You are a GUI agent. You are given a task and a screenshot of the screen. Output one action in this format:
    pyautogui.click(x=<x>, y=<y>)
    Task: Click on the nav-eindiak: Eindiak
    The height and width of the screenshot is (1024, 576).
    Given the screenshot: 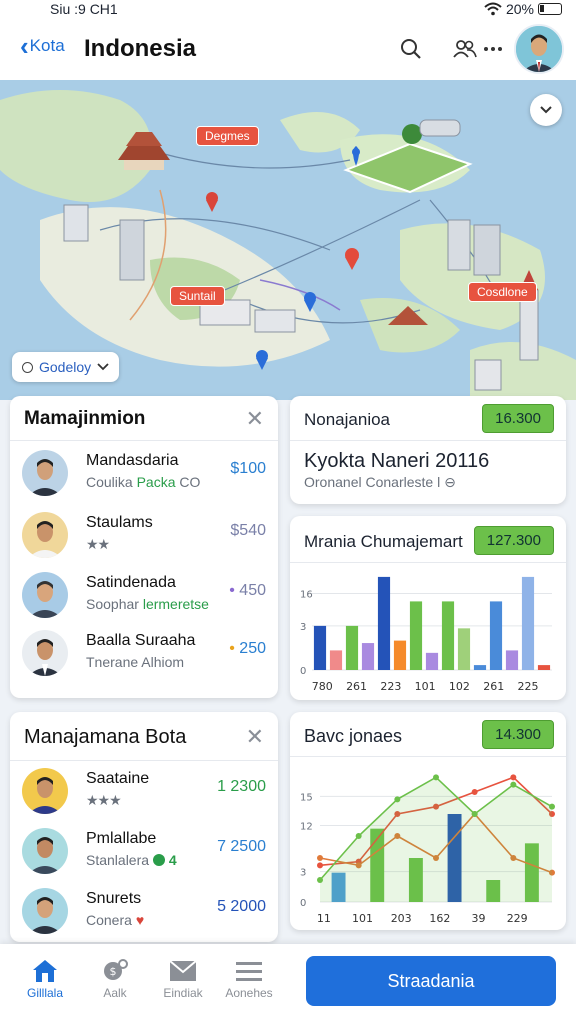 What is the action you would take?
    pyautogui.click(x=183, y=978)
    